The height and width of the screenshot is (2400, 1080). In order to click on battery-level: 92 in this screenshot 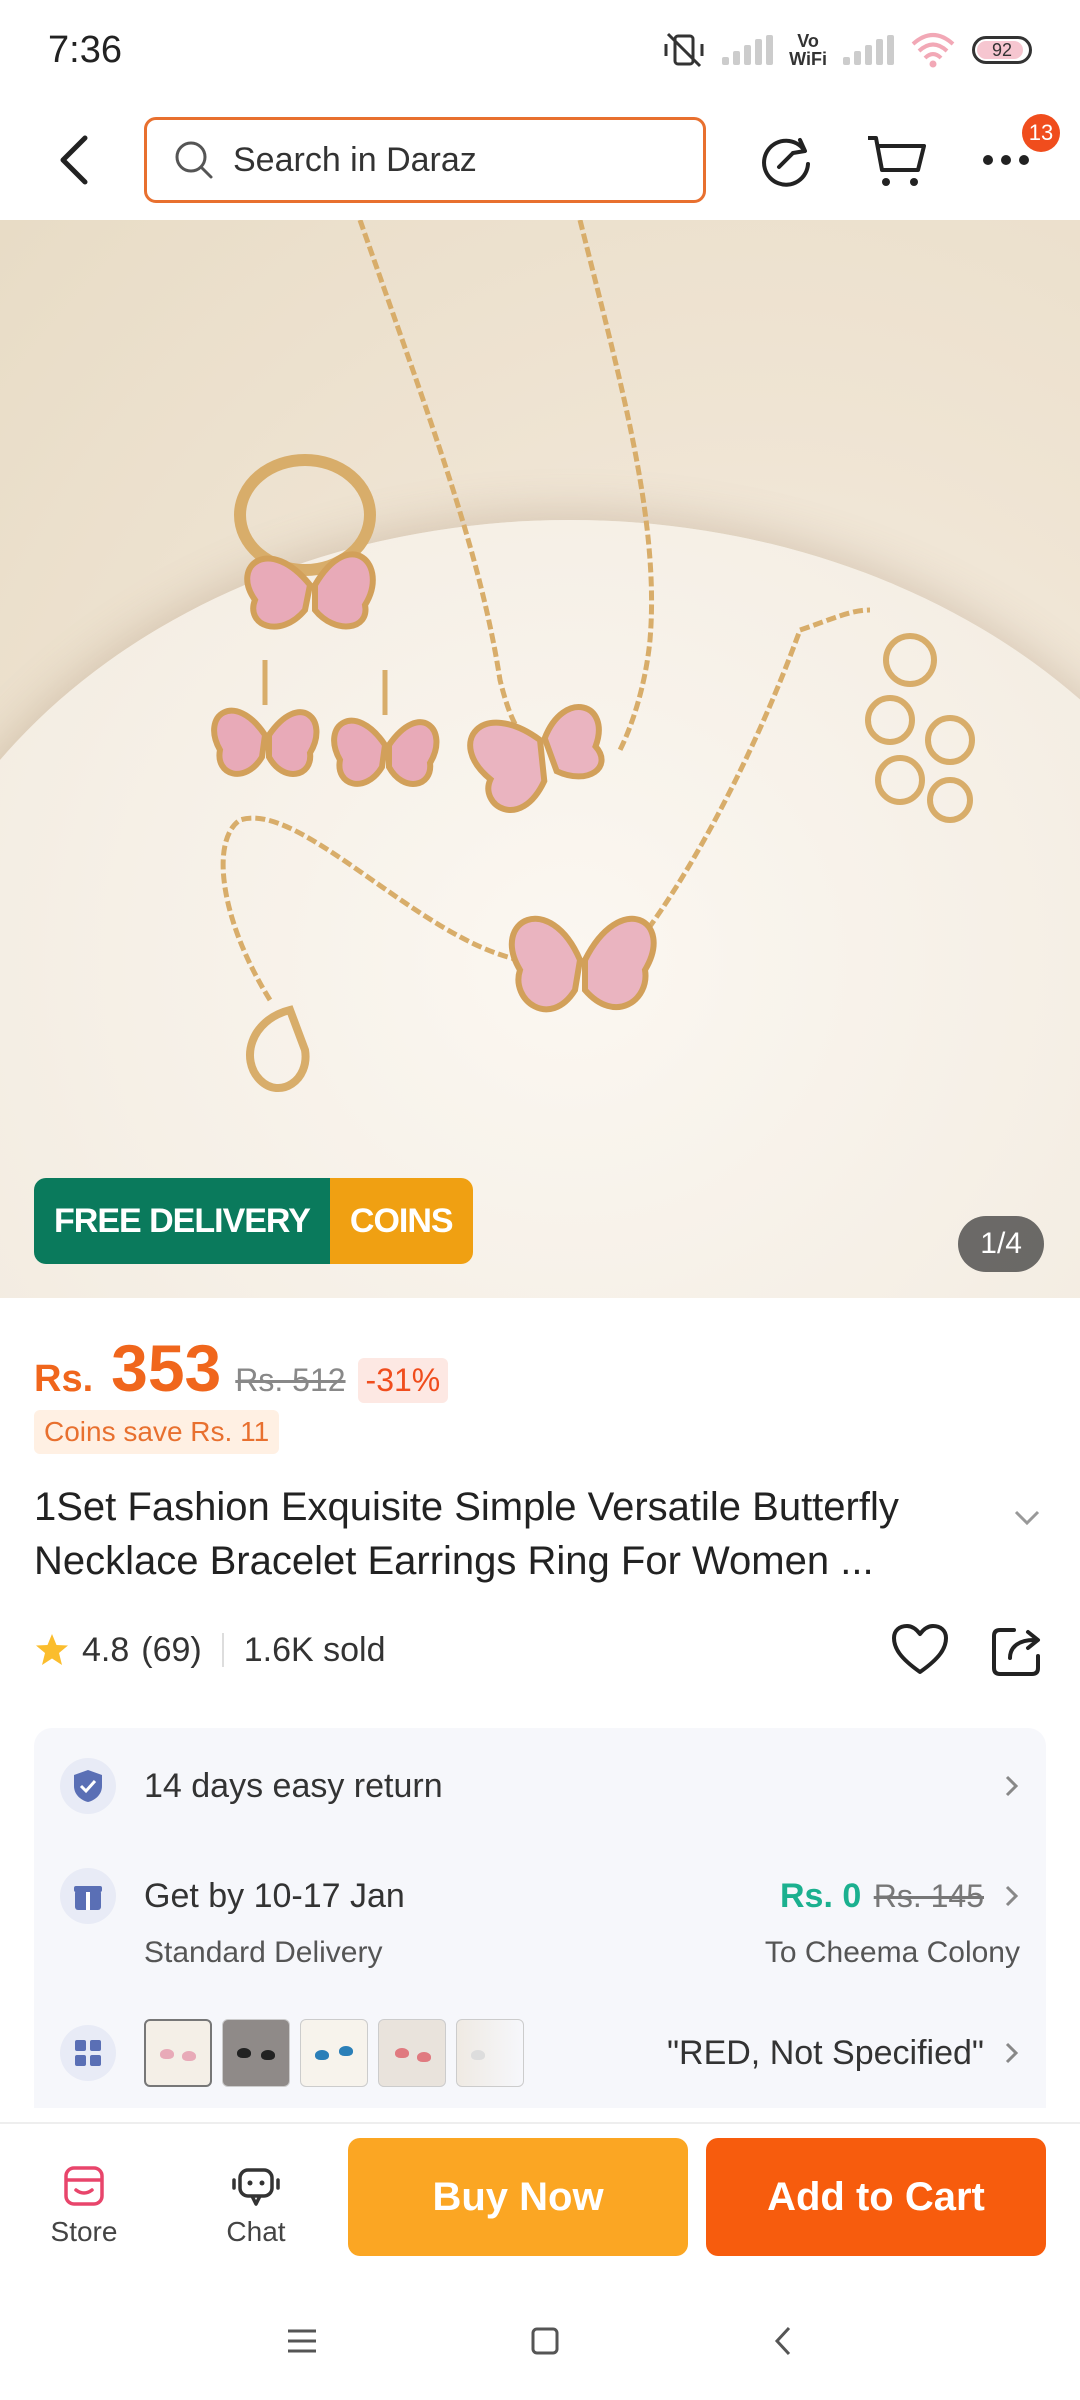, I will do `click(1002, 49)`.